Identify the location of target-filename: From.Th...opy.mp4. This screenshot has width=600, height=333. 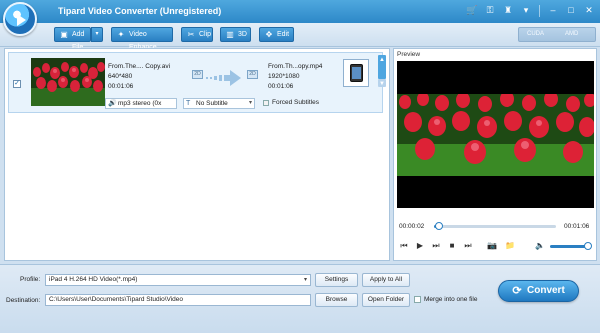
(295, 66).